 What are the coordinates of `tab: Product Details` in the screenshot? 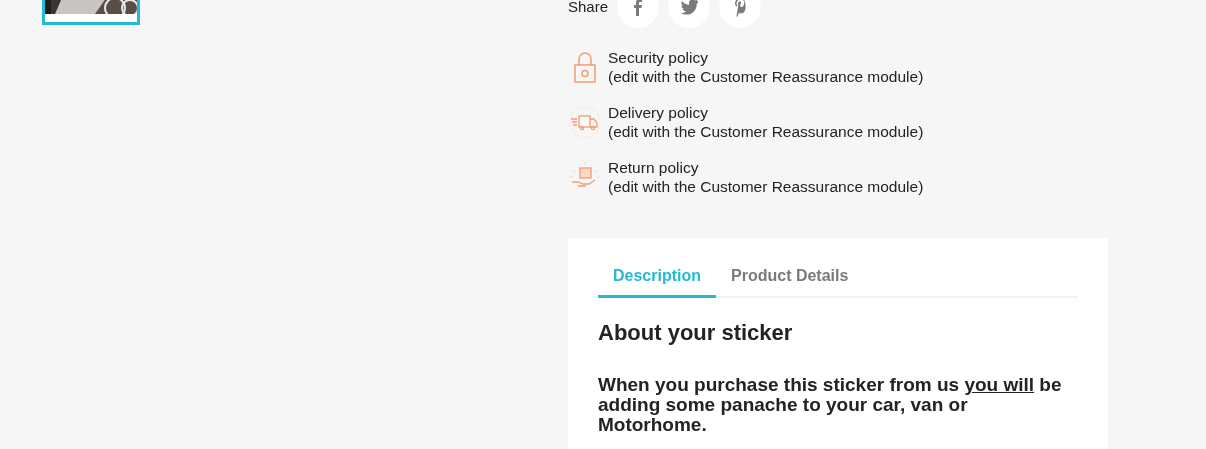 It's located at (790, 279).